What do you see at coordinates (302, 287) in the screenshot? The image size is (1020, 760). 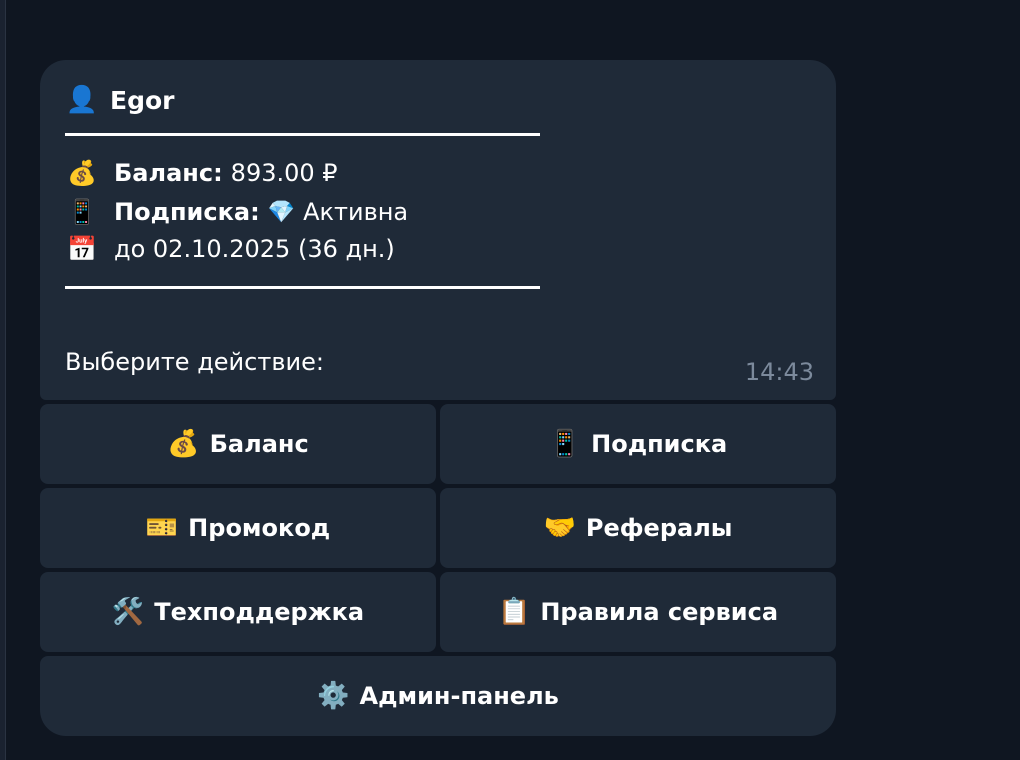 I see `divider-bottom` at bounding box center [302, 287].